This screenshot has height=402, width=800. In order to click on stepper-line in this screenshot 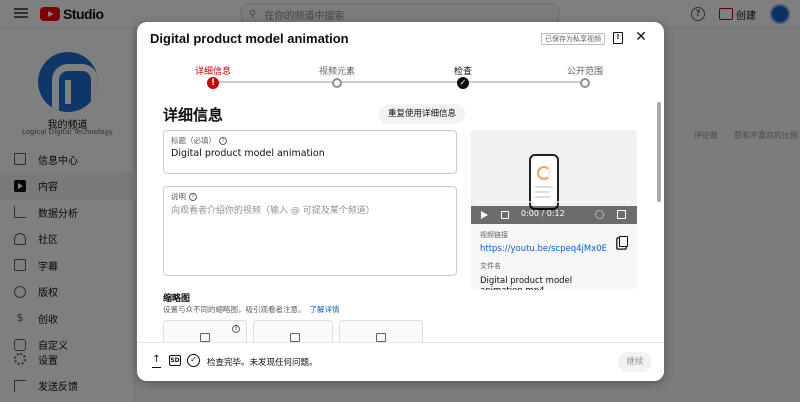, I will do `click(399, 82)`.